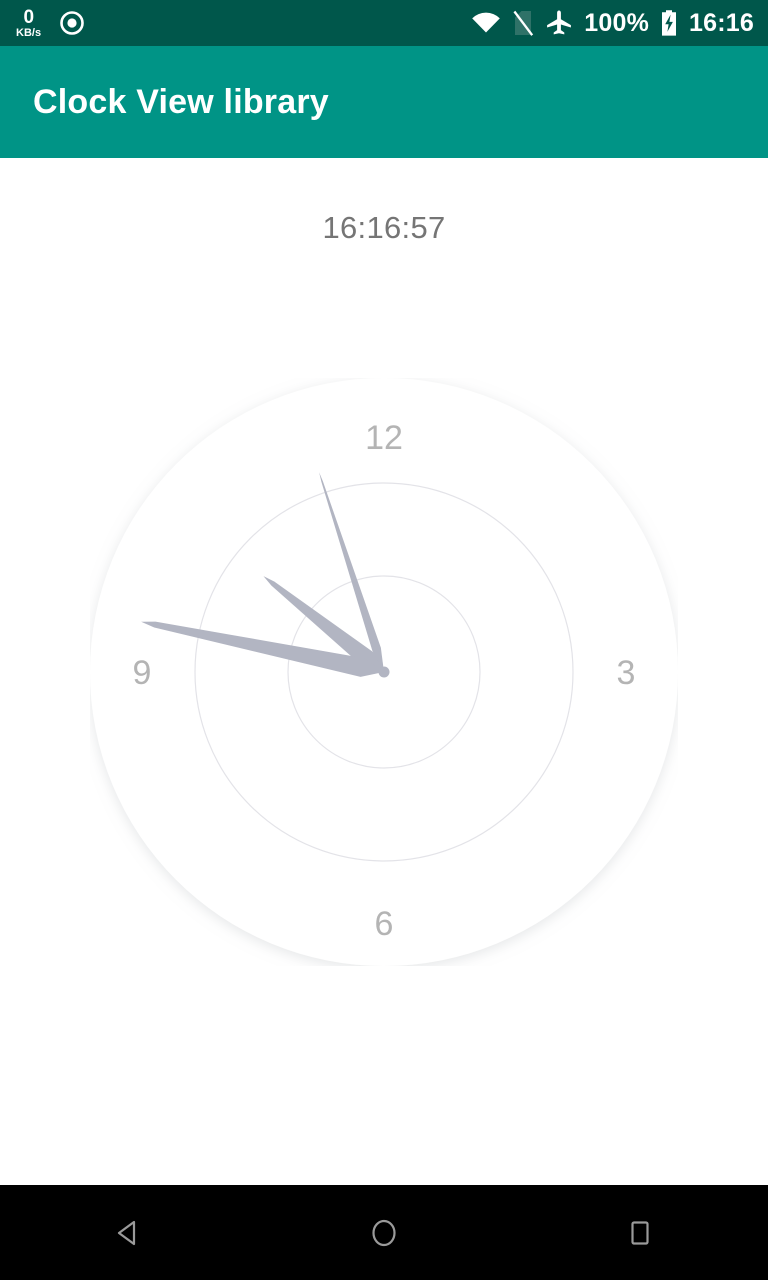 The height and width of the screenshot is (1280, 768). What do you see at coordinates (72, 23) in the screenshot?
I see `record-dot-icon` at bounding box center [72, 23].